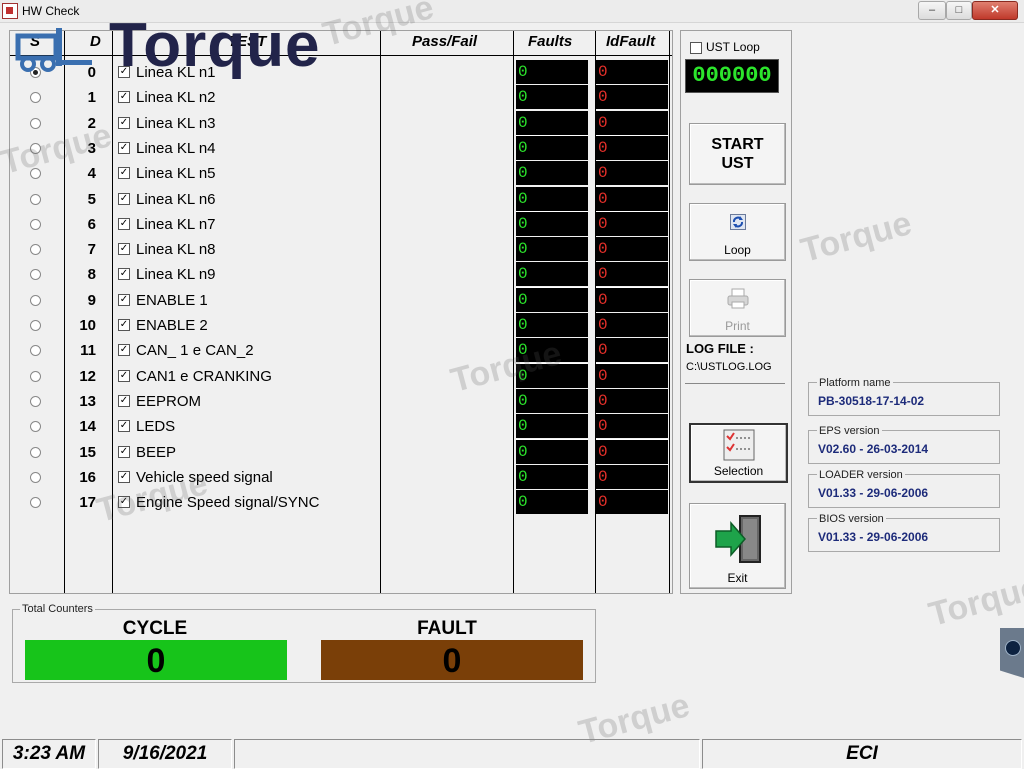 The height and width of the screenshot is (769, 1024). I want to click on row-id: 11, so click(88, 351).